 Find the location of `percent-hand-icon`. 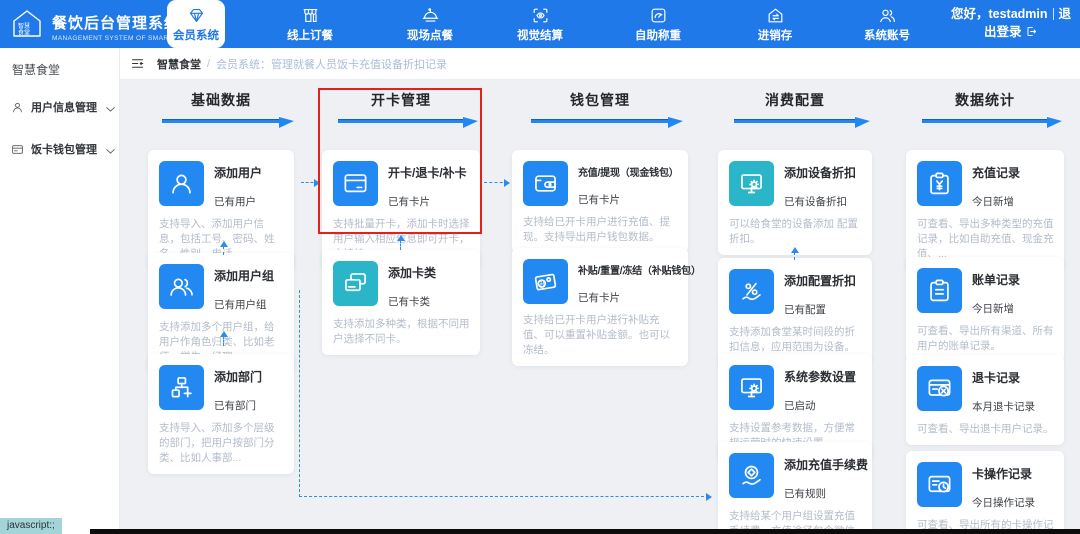

percent-hand-icon is located at coordinates (751, 291).